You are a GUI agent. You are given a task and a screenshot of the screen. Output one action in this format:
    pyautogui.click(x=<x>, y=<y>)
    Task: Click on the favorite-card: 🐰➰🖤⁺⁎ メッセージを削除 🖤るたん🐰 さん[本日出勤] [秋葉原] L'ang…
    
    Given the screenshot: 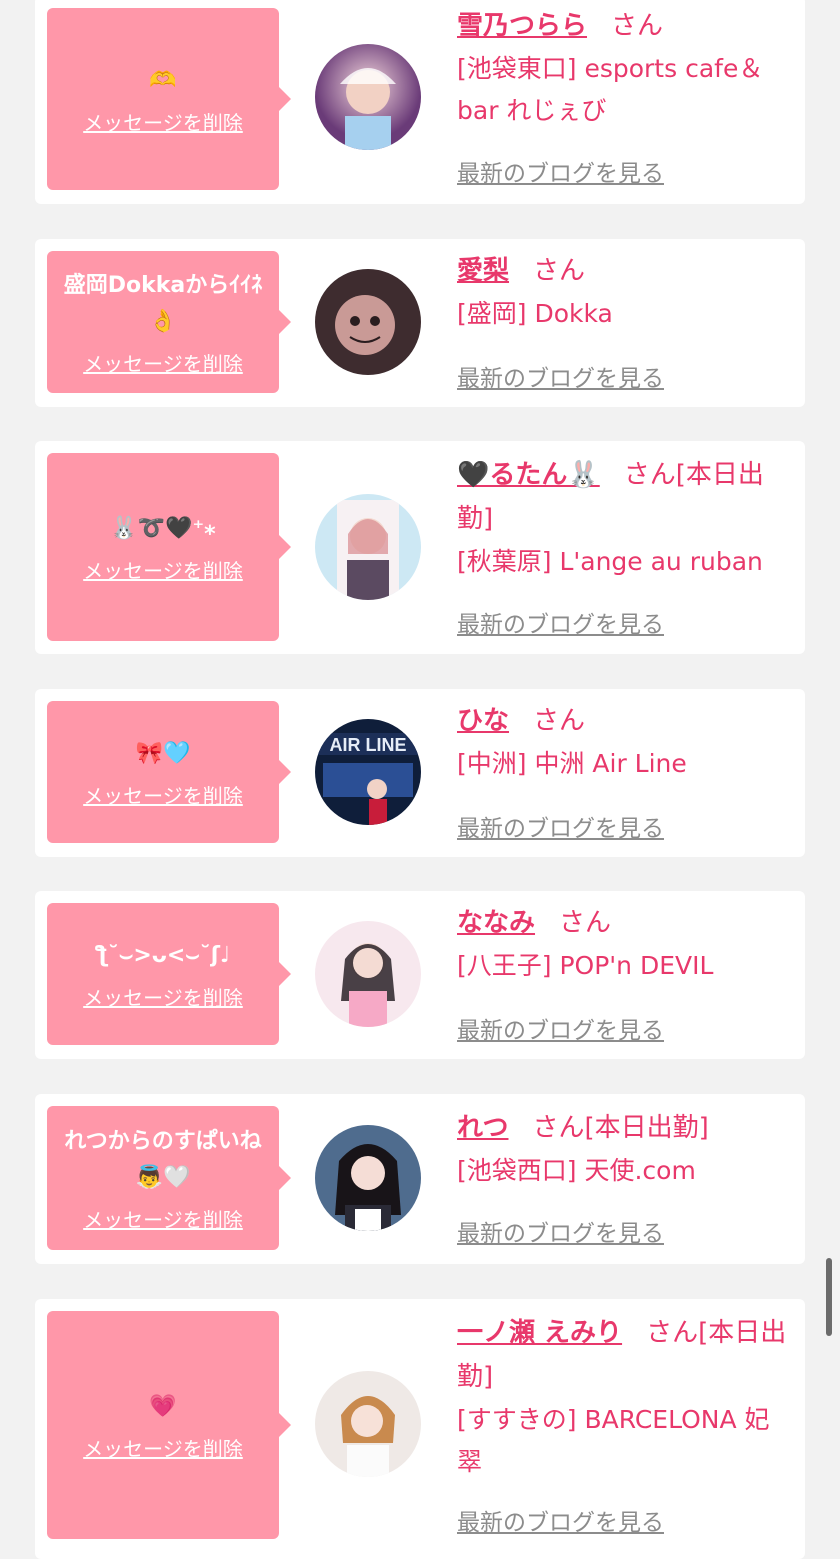 What is the action you would take?
    pyautogui.click(x=420, y=547)
    